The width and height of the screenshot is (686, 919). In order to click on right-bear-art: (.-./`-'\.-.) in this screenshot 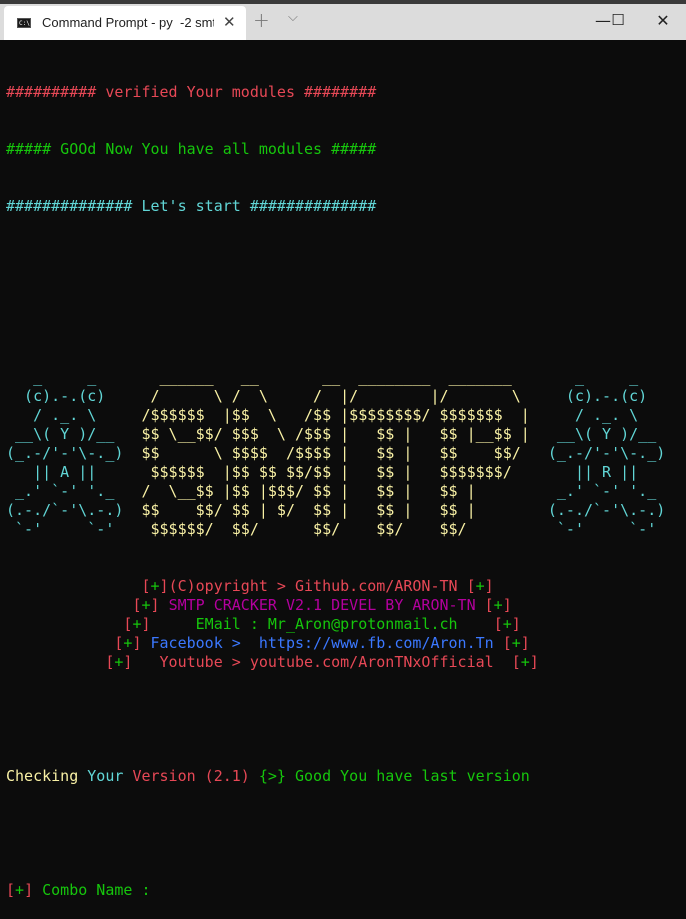, I will do `click(606, 510)`.